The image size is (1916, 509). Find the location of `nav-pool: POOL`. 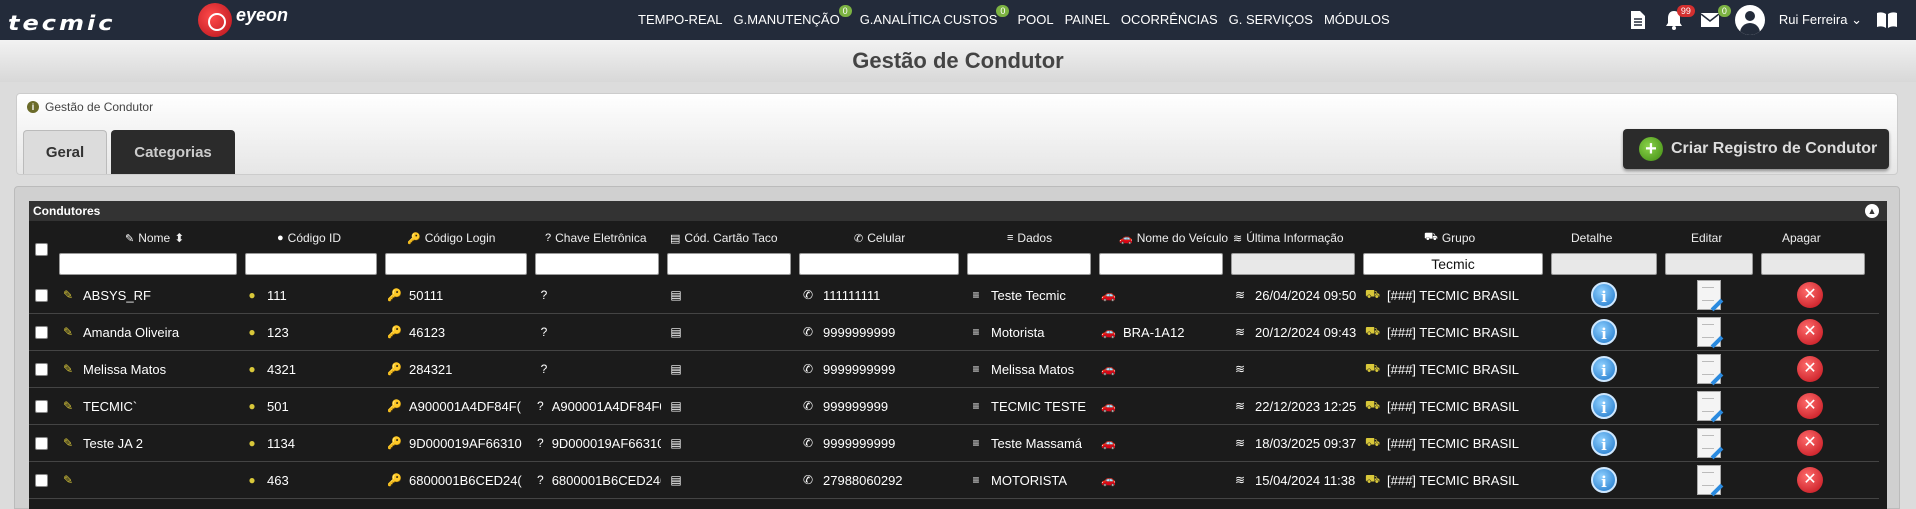

nav-pool: POOL is located at coordinates (1035, 19).